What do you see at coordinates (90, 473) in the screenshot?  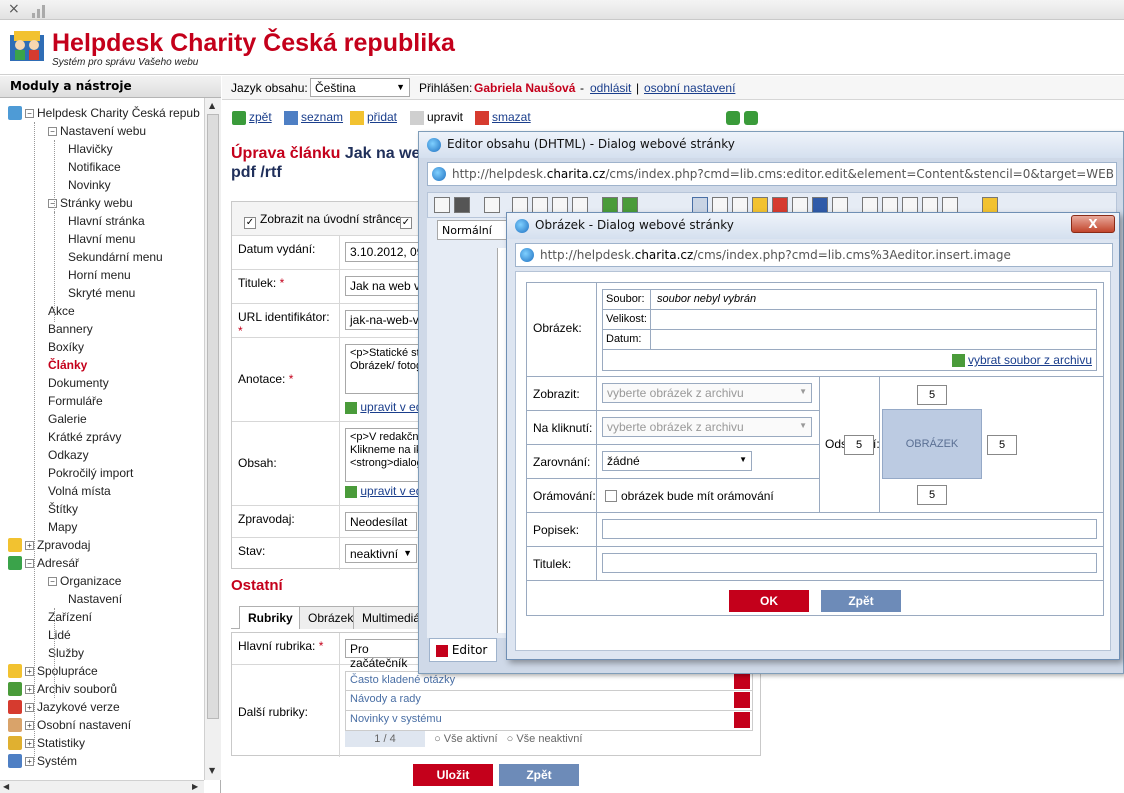 I see `tree-item: Pokročilý import` at bounding box center [90, 473].